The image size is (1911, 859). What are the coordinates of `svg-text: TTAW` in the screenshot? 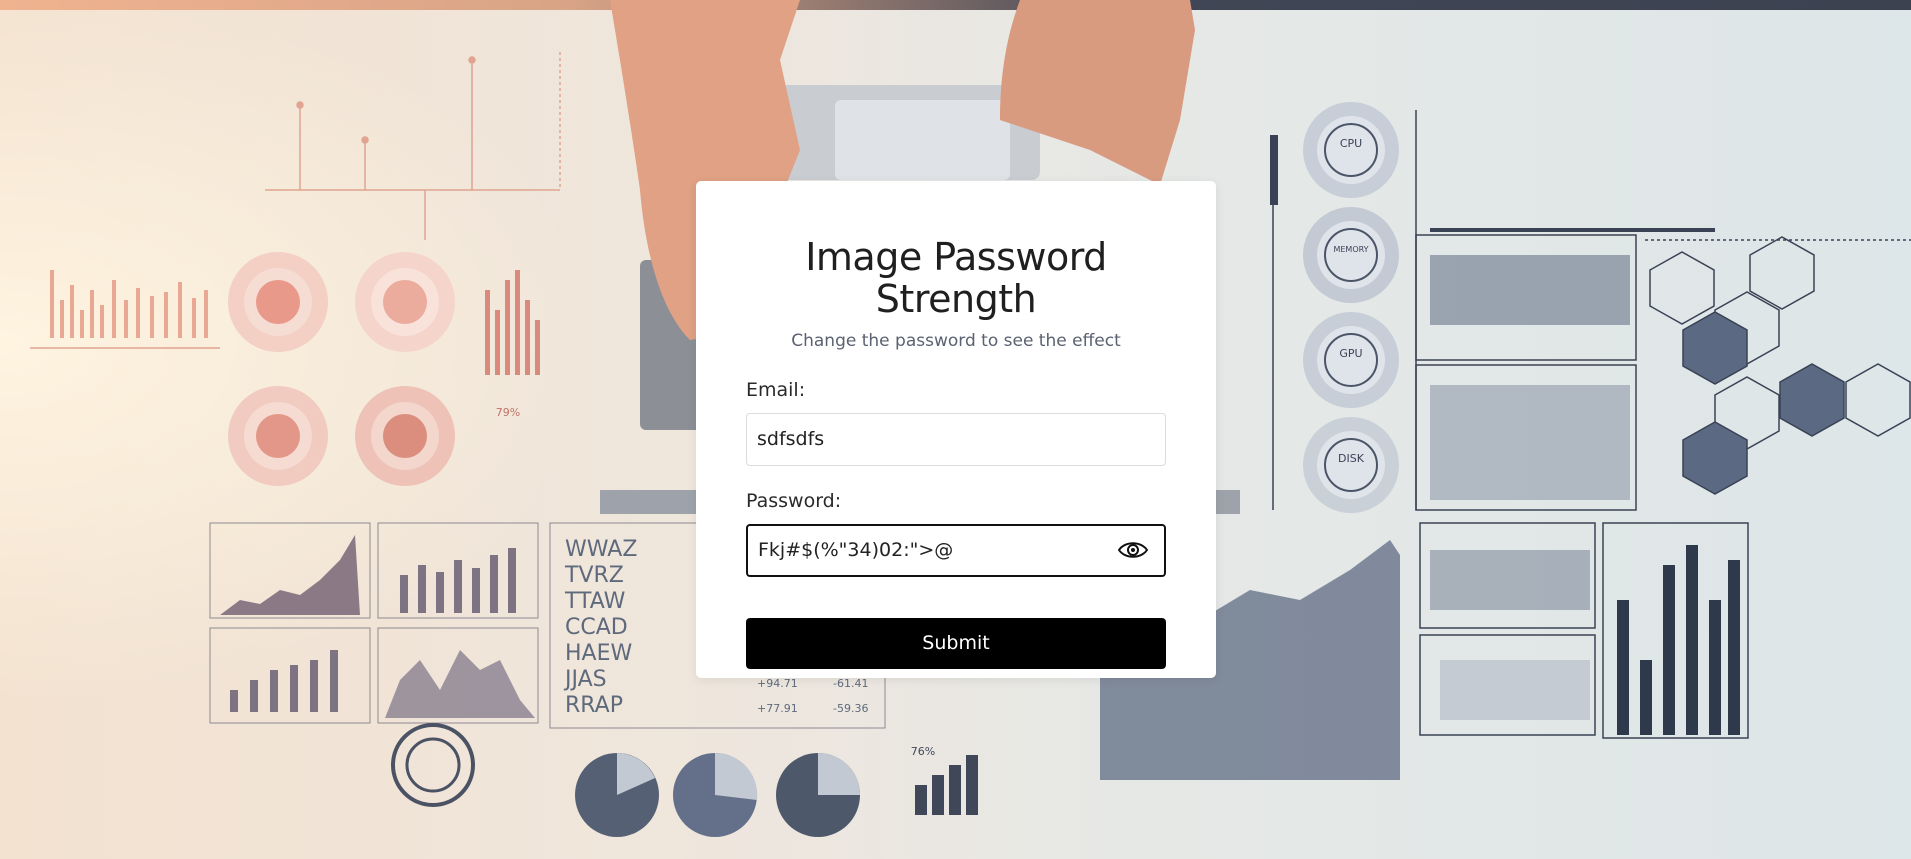 It's located at (595, 601).